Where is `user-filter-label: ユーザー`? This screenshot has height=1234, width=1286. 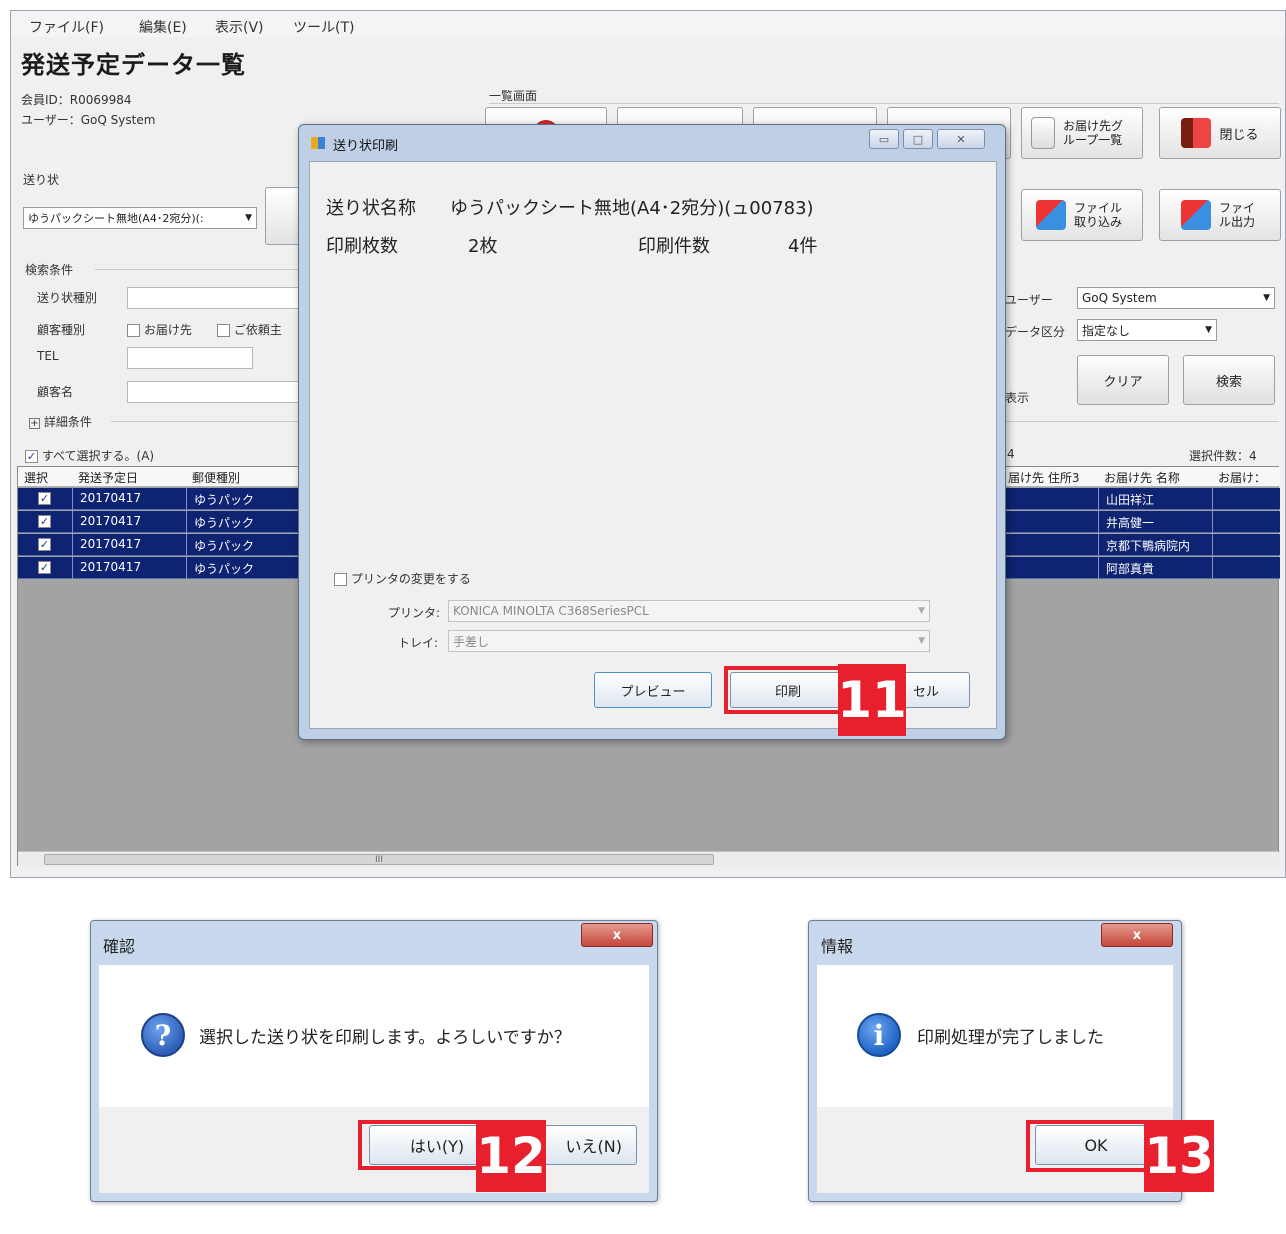 user-filter-label: ユーザー is located at coordinates (1029, 300).